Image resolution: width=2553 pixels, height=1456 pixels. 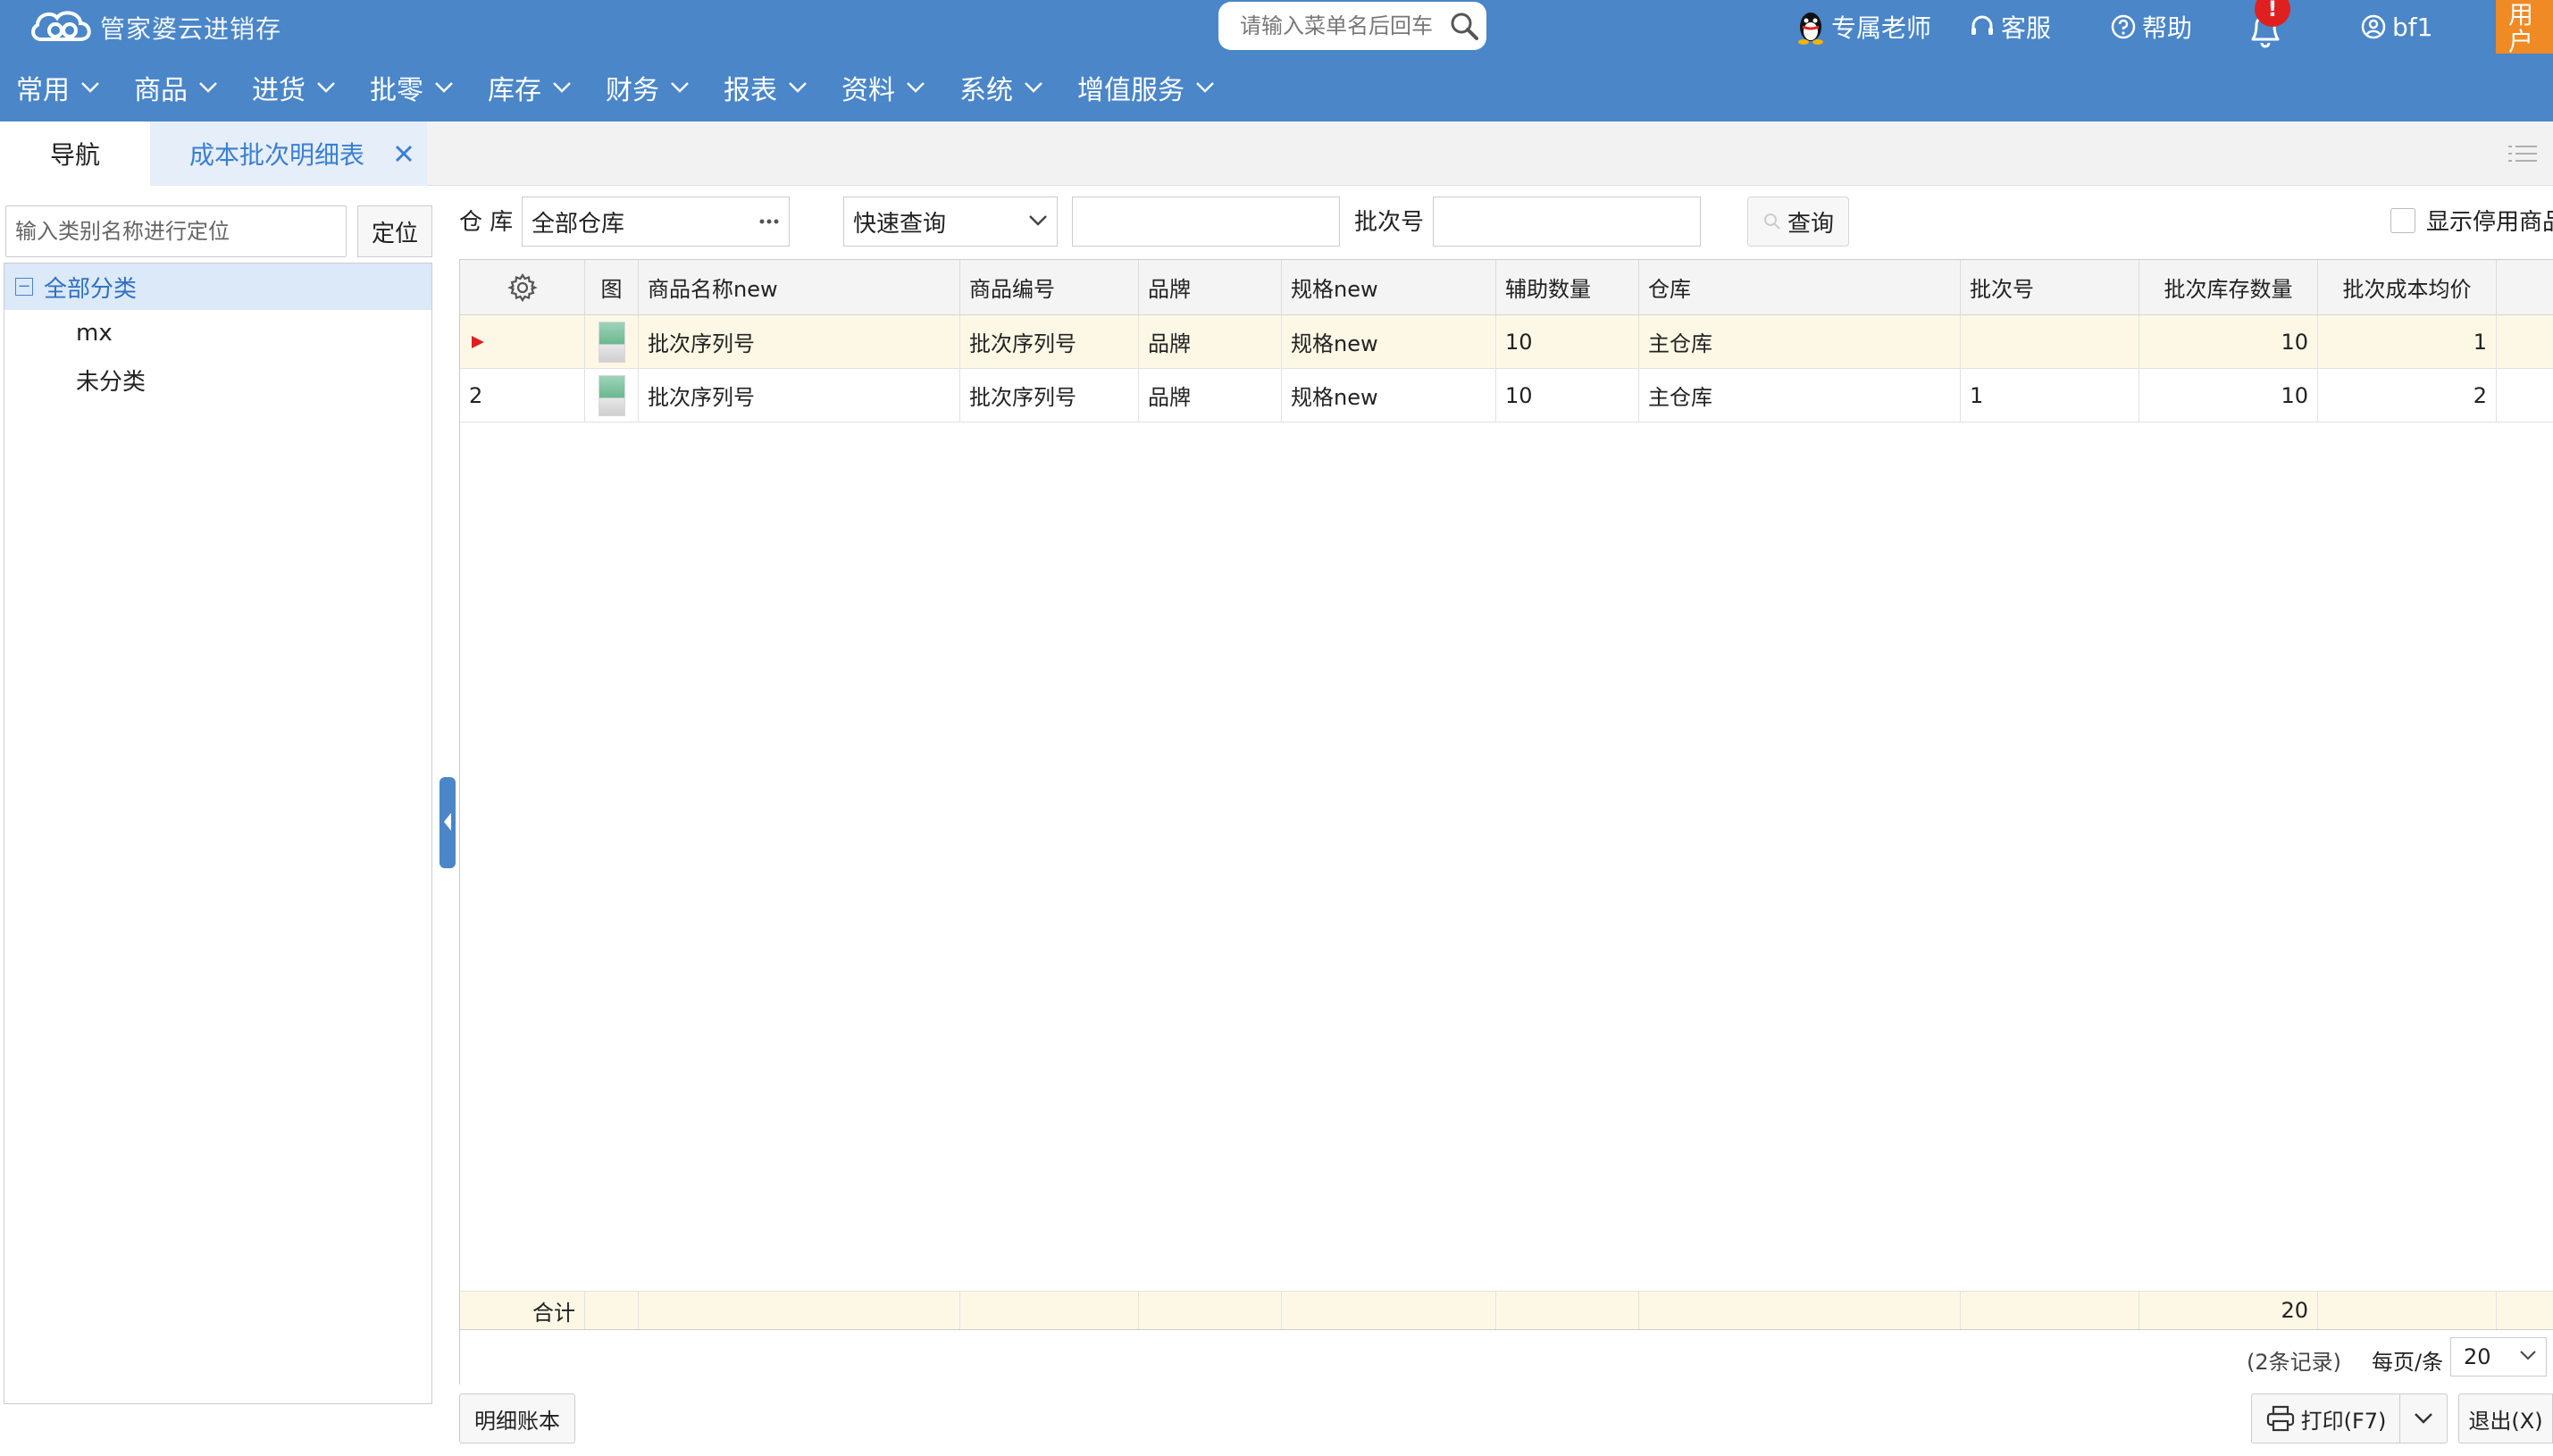 What do you see at coordinates (1049, 287) in the screenshot?
I see `header-code: 商品编号` at bounding box center [1049, 287].